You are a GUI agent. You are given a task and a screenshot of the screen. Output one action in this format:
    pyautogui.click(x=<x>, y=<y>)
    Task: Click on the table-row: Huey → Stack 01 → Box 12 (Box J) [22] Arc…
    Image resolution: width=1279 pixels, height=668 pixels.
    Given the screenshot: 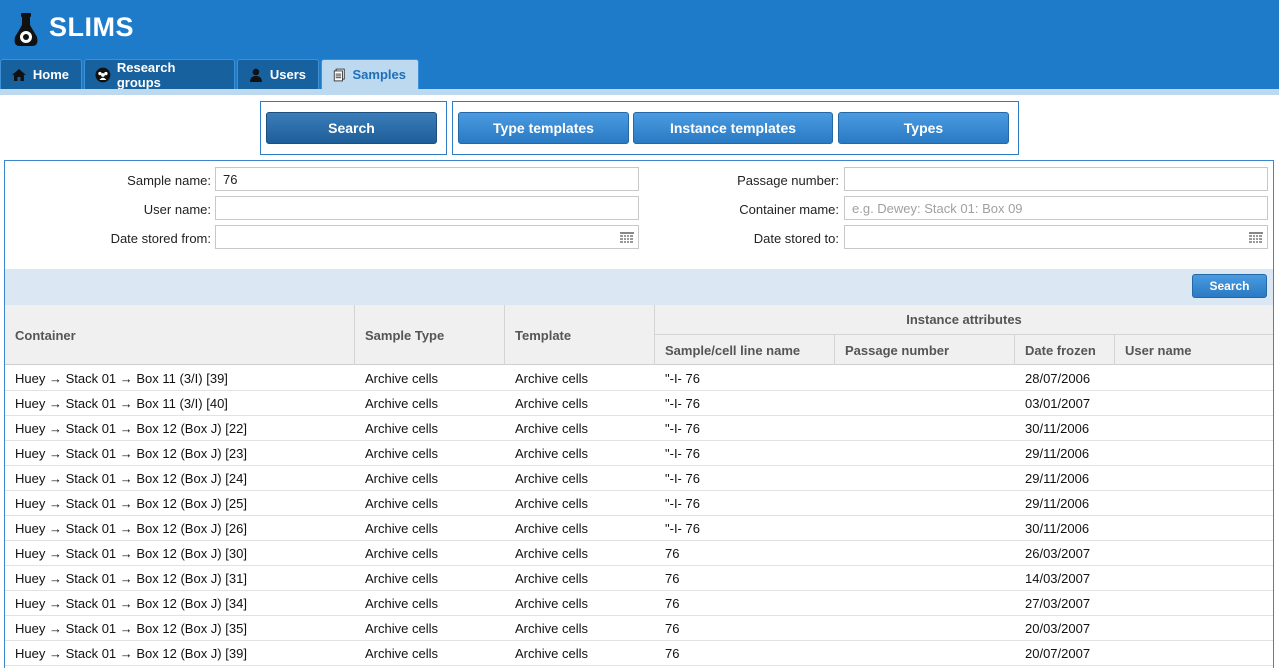 What is the action you would take?
    pyautogui.click(x=639, y=428)
    